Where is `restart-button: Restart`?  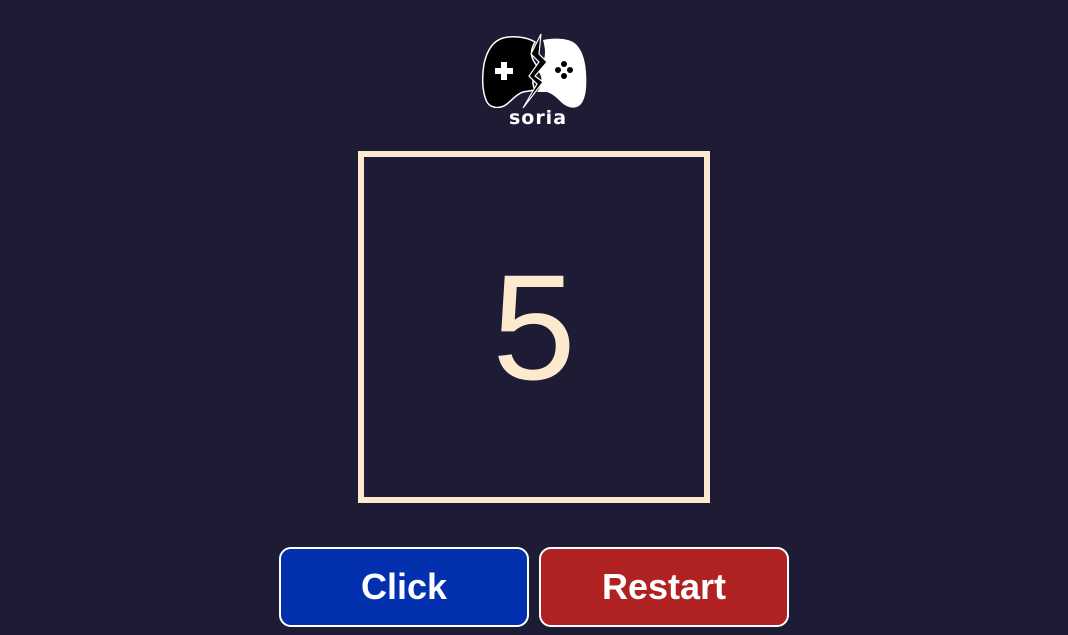 restart-button: Restart is located at coordinates (664, 587).